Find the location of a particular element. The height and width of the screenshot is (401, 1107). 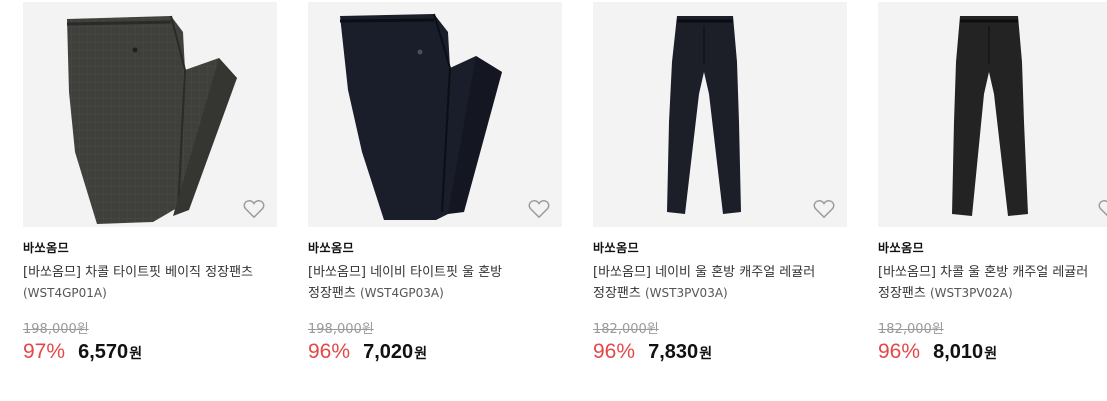

price-row: 96% 8,010원 is located at coordinates (937, 352).